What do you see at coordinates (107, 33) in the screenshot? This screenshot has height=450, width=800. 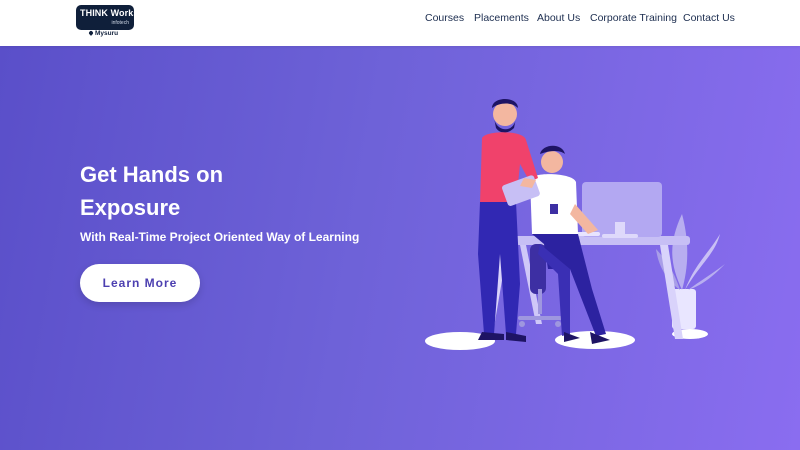 I see `logo-location-text: Mysuru` at bounding box center [107, 33].